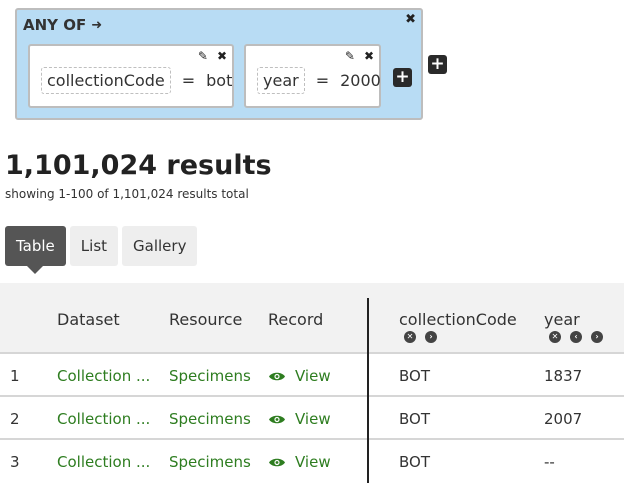 This screenshot has width=624, height=483. I want to click on results-range: showing 1-100 of 1,101,024 results total, so click(127, 194).